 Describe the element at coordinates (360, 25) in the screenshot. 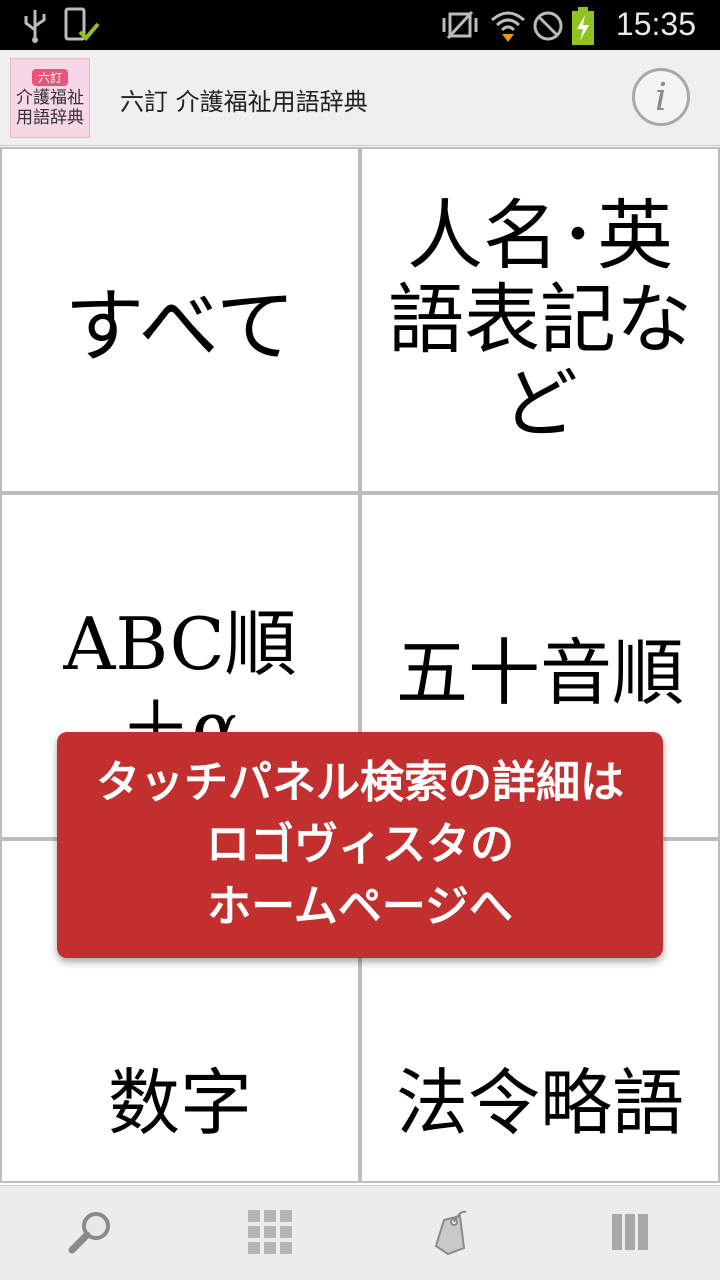

I see `status-bar: 15:35` at that location.